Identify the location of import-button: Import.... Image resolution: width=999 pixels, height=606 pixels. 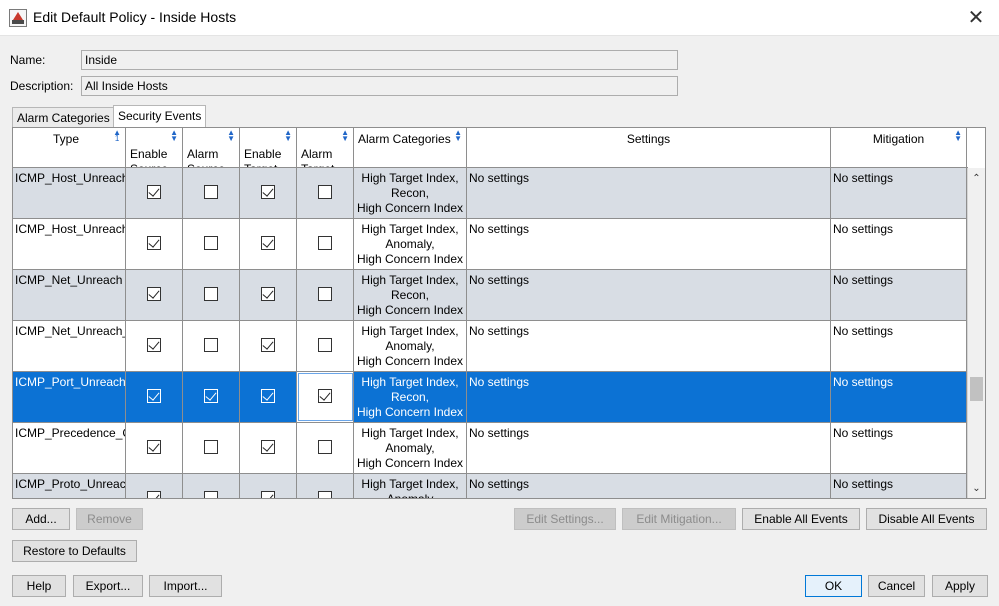
(185, 586).